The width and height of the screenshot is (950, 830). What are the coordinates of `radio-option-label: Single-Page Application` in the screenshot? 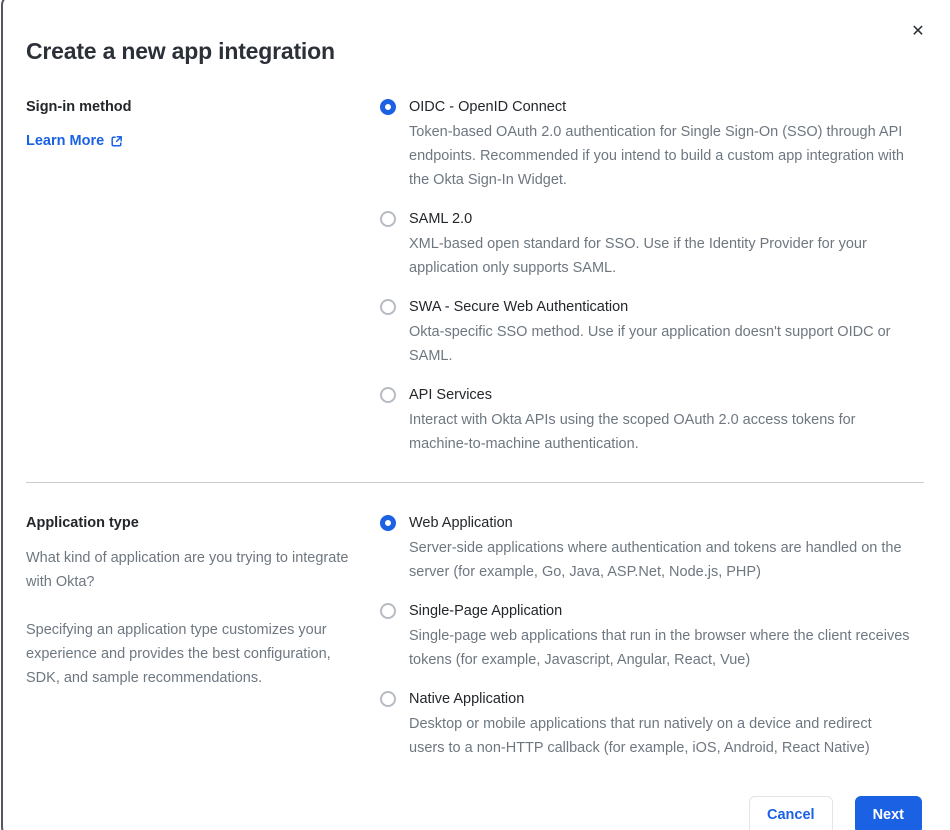 It's located at (660, 611).